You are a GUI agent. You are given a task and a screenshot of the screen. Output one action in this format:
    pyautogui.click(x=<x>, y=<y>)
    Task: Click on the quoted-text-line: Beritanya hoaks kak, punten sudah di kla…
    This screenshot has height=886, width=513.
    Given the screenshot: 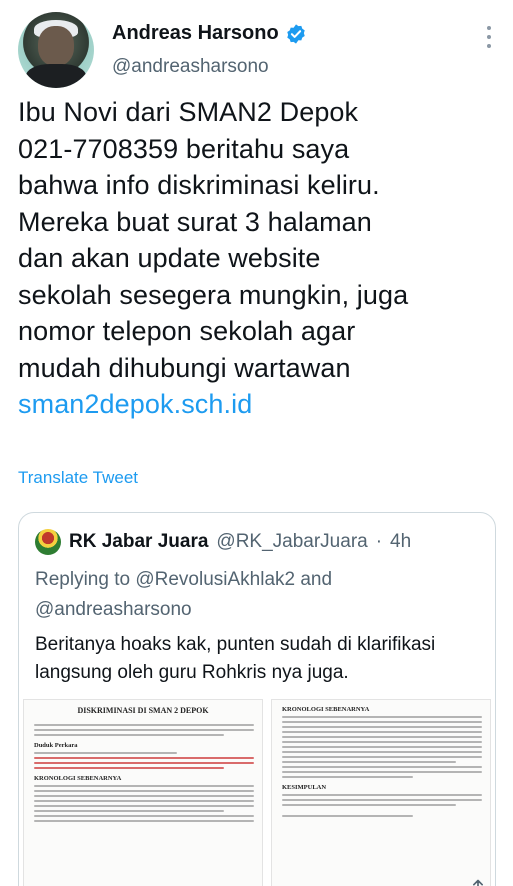 What is the action you would take?
    pyautogui.click(x=235, y=644)
    